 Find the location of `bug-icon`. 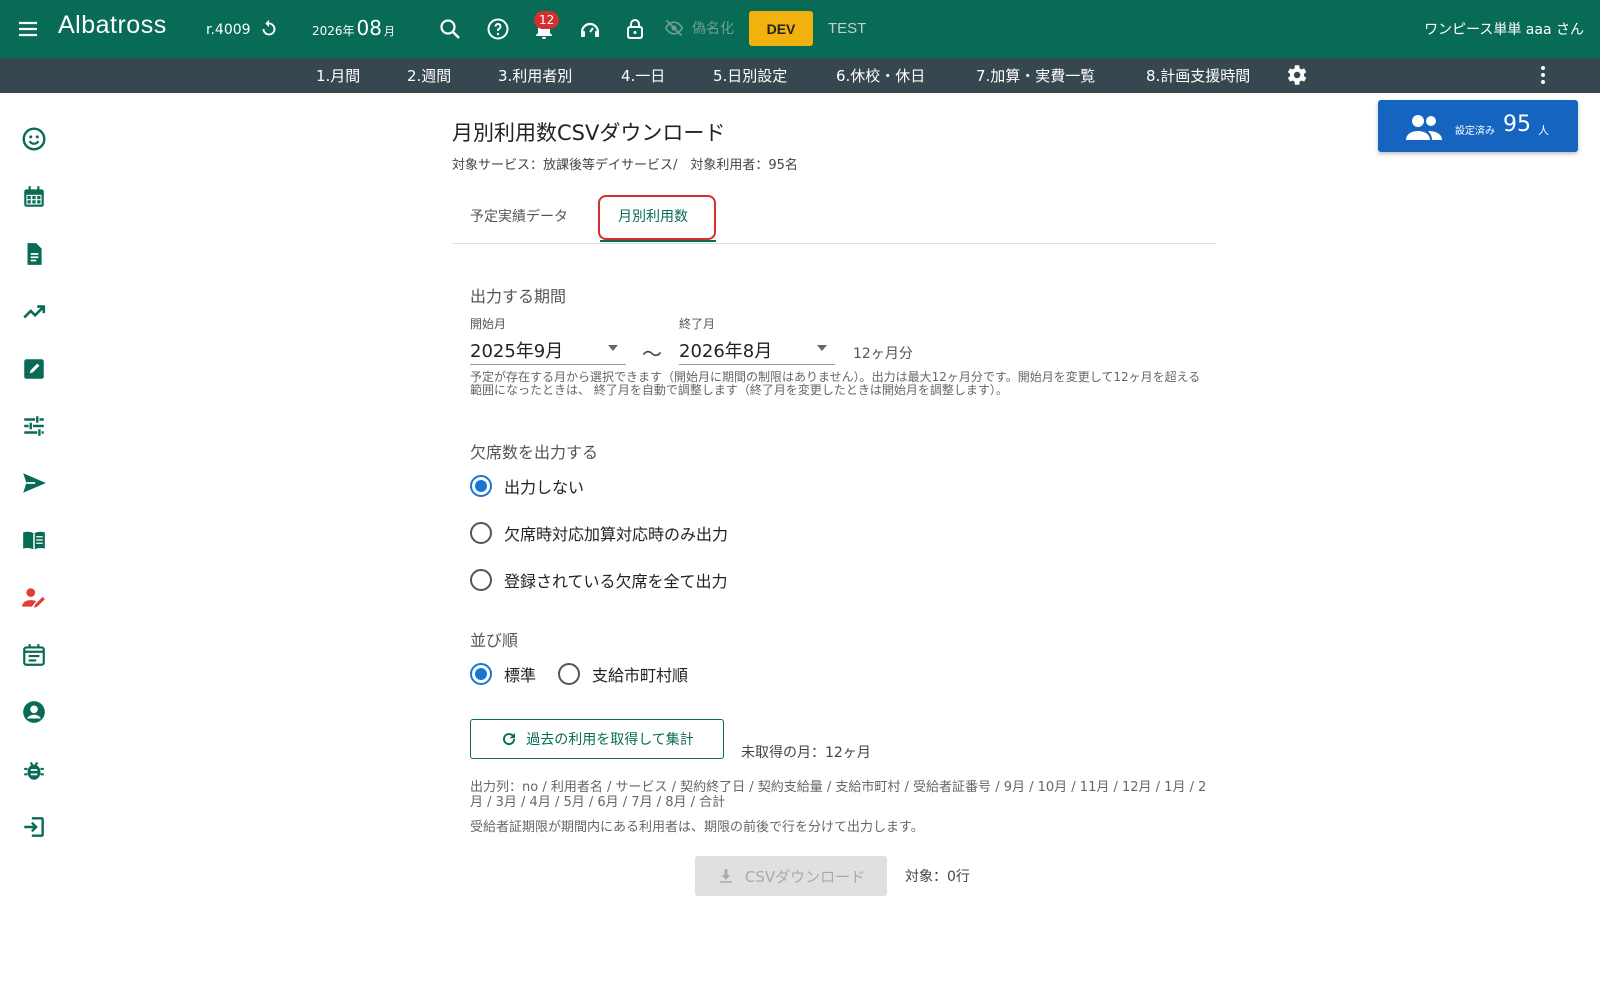

bug-icon is located at coordinates (34, 770).